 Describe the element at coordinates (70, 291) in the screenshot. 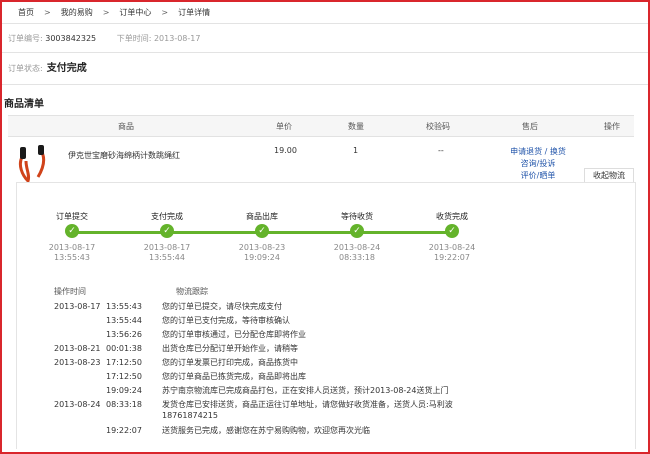

I see `log-header-time: 操作时间` at that location.